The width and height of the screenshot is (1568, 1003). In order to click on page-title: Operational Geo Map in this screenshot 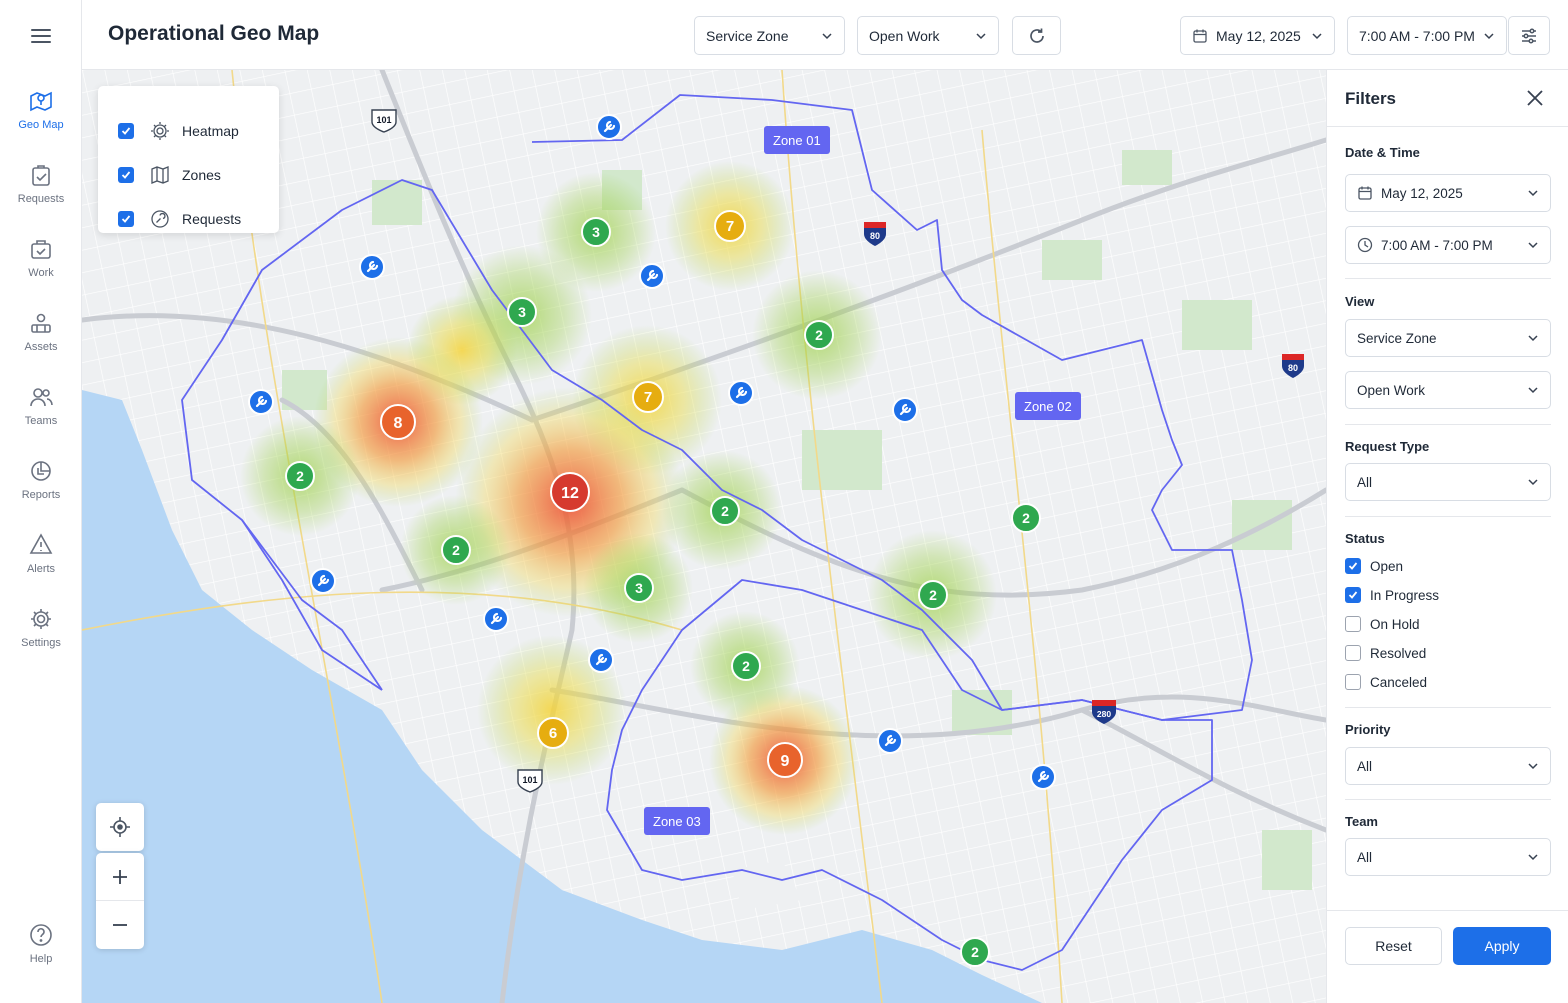, I will do `click(214, 33)`.